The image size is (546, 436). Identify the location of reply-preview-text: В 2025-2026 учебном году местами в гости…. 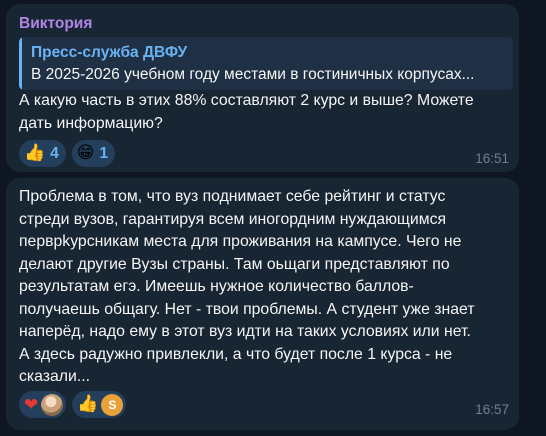
(253, 74).